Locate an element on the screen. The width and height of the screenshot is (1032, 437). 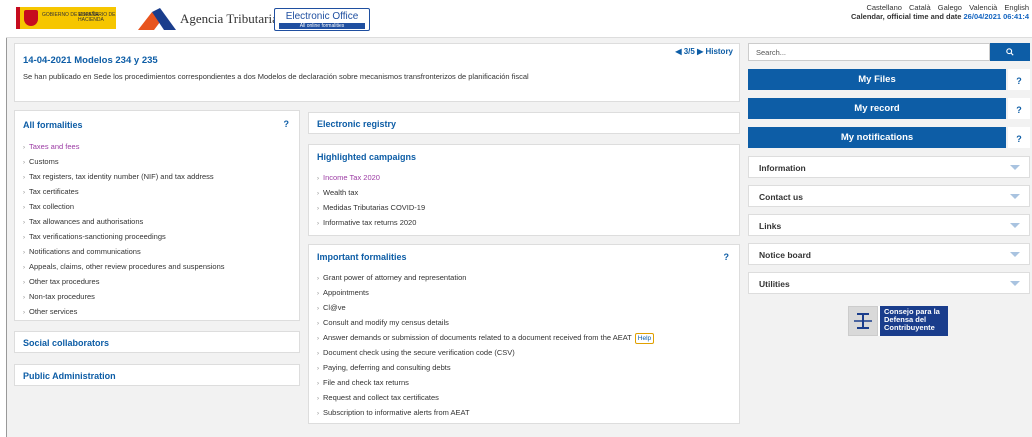
news-pager: ◀ 3/5 ▶ History is located at coordinates (704, 51).